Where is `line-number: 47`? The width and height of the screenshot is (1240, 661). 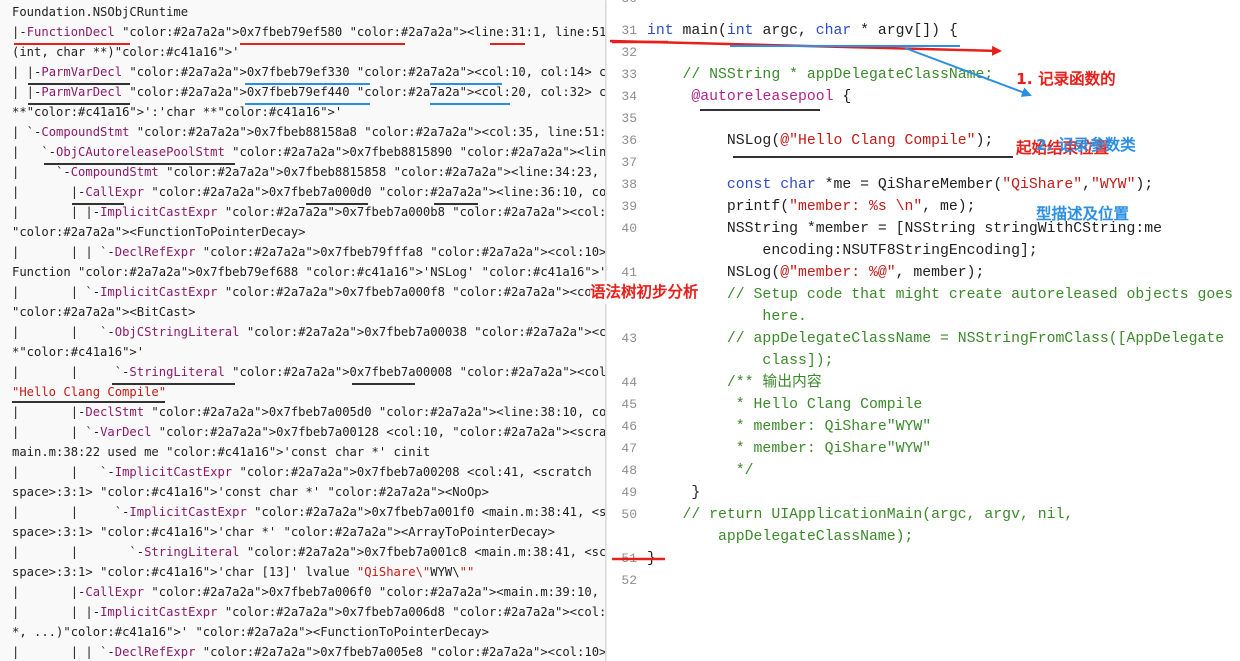 line-number: 47 is located at coordinates (629, 448).